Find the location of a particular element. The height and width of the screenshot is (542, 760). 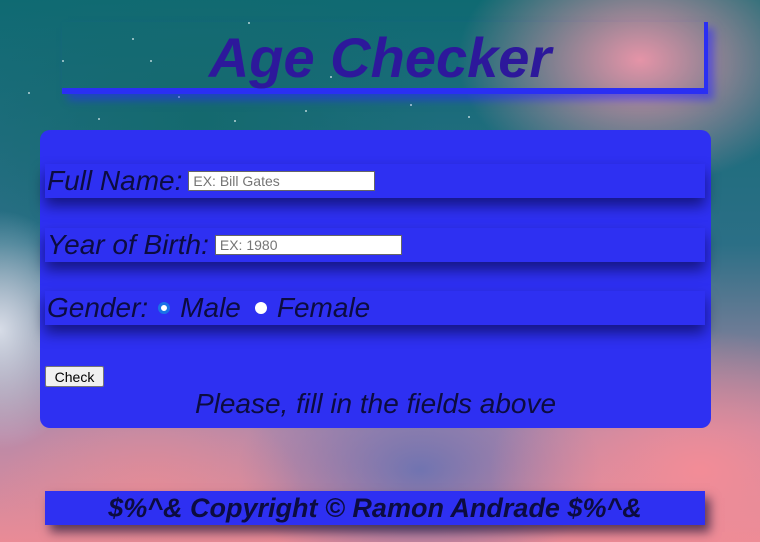

full-name-input is located at coordinates (282, 181).